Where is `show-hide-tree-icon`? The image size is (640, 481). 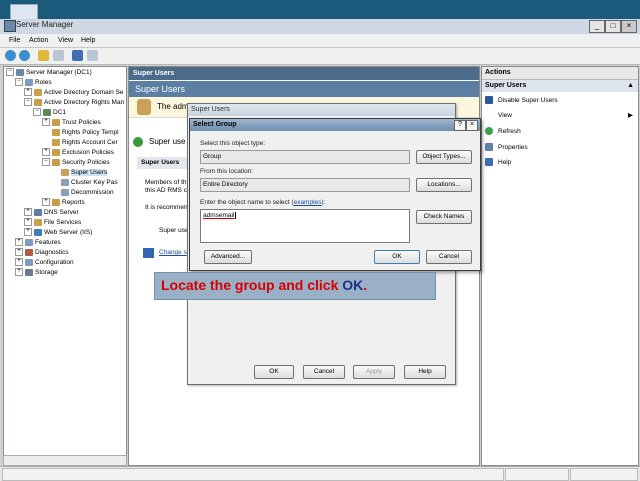 show-hide-tree-icon is located at coordinates (58, 55).